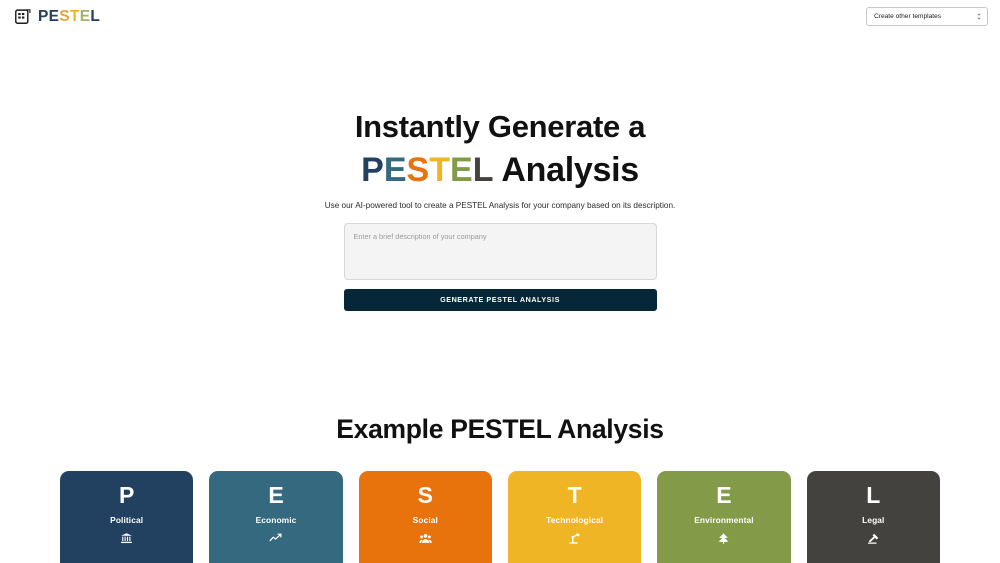 Image resolution: width=1000 pixels, height=563 pixels. Describe the element at coordinates (908, 16) in the screenshot. I see `template-select-label: Create other templates` at that location.